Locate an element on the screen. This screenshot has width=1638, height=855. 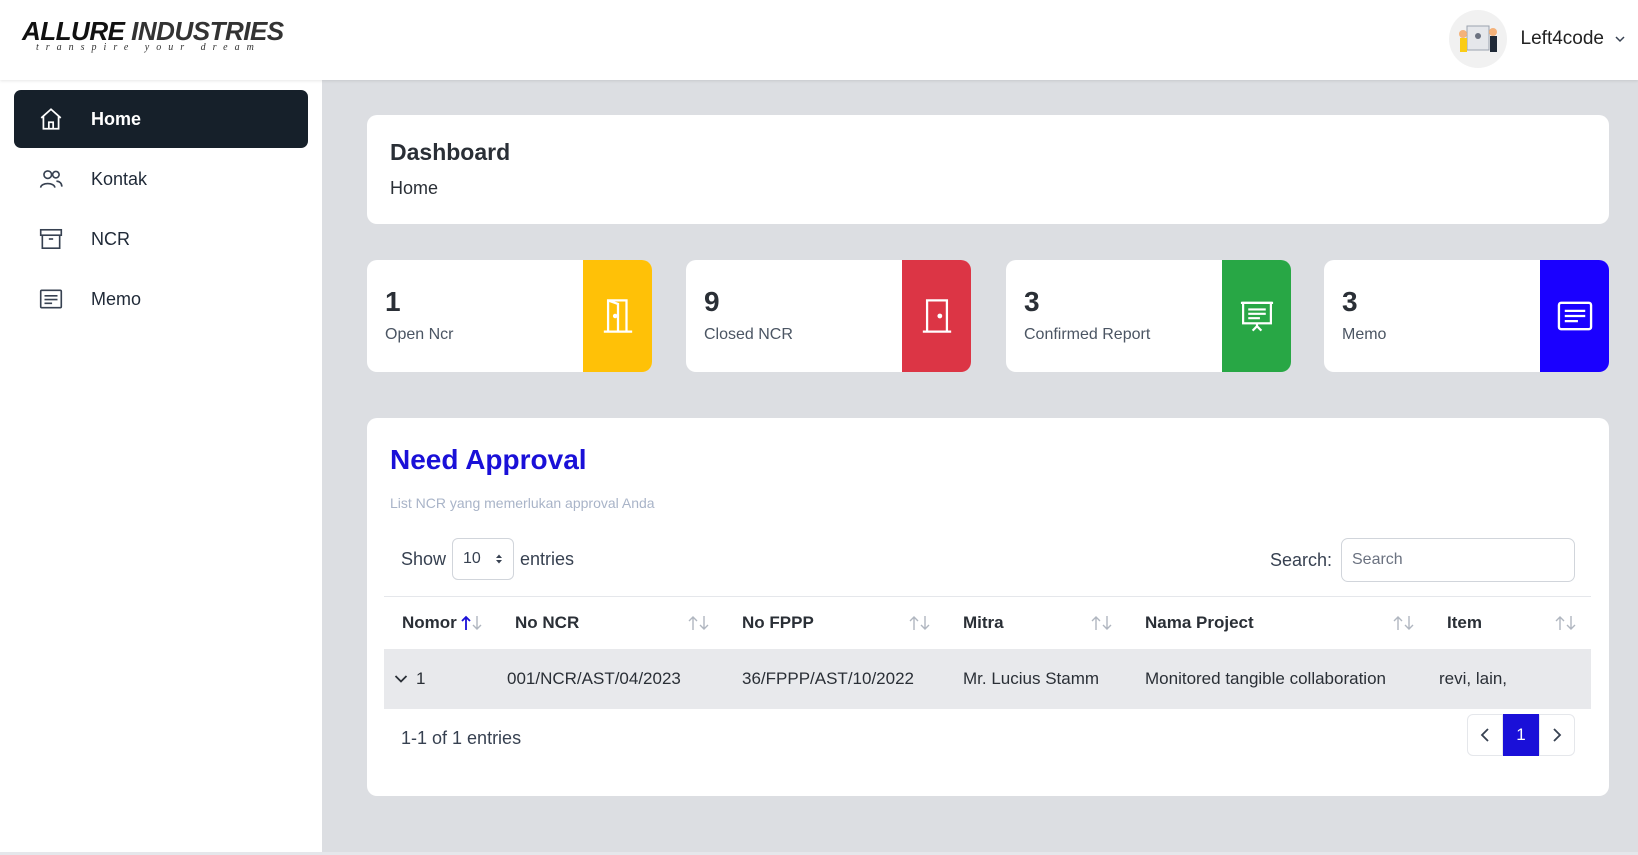
sidebar-item-ncr: NCR is located at coordinates (161, 239).